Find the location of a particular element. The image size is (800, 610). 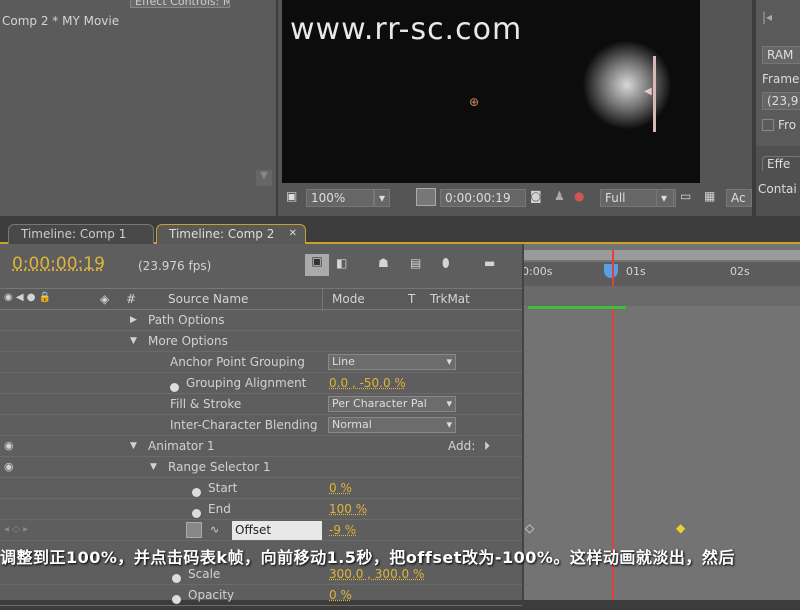

effect-controls-tab: Effect Controls: MY Movie is located at coordinates (180, 4).